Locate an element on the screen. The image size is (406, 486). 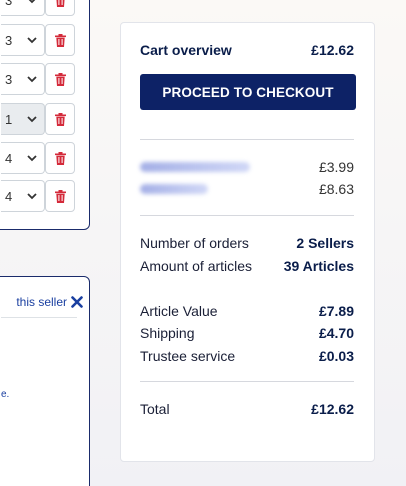
total-row: Total £12.62 is located at coordinates (247, 409).